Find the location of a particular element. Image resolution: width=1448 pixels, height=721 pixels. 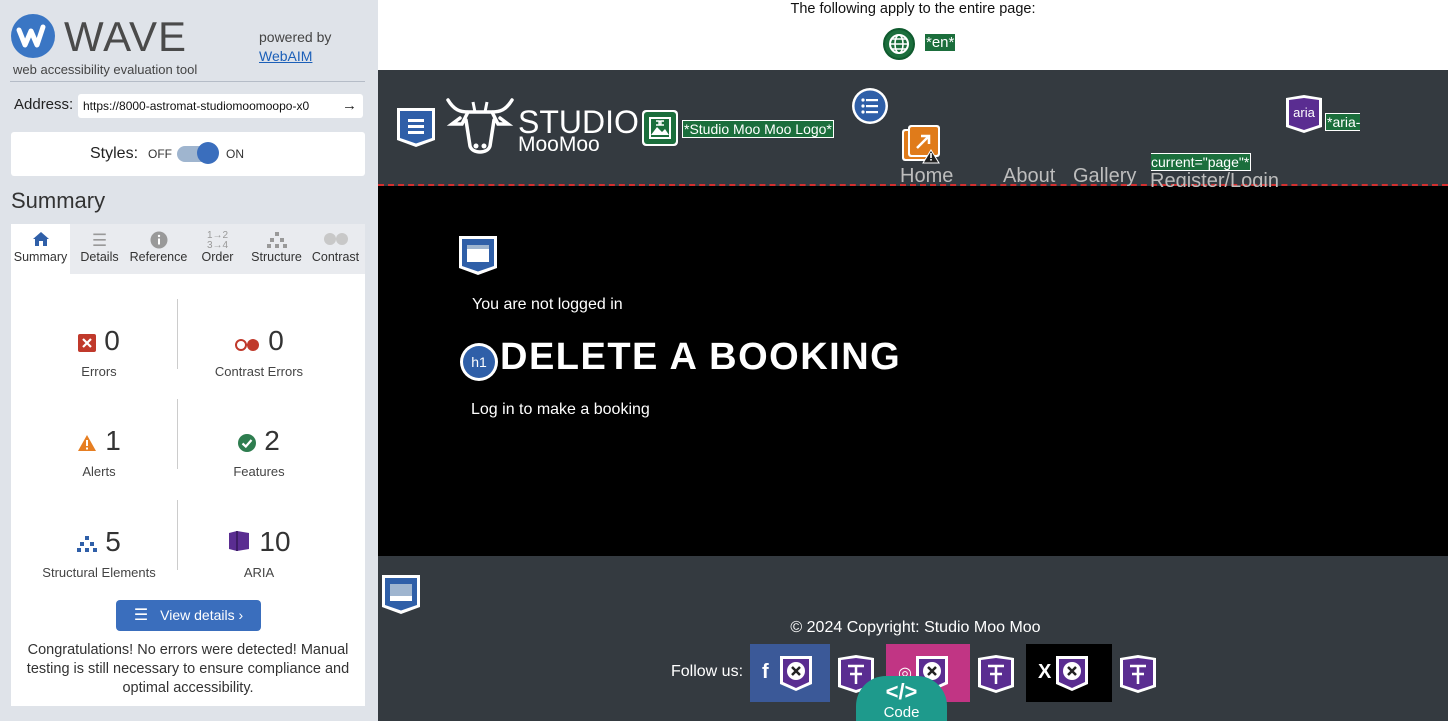

wave-logo-text: WAVE is located at coordinates (126, 36).